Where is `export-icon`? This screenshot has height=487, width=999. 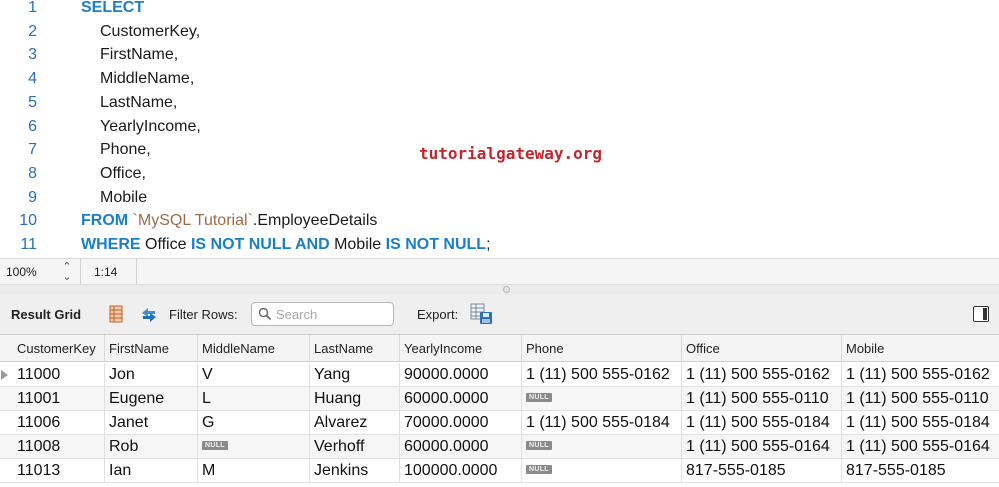
export-icon is located at coordinates (482, 314).